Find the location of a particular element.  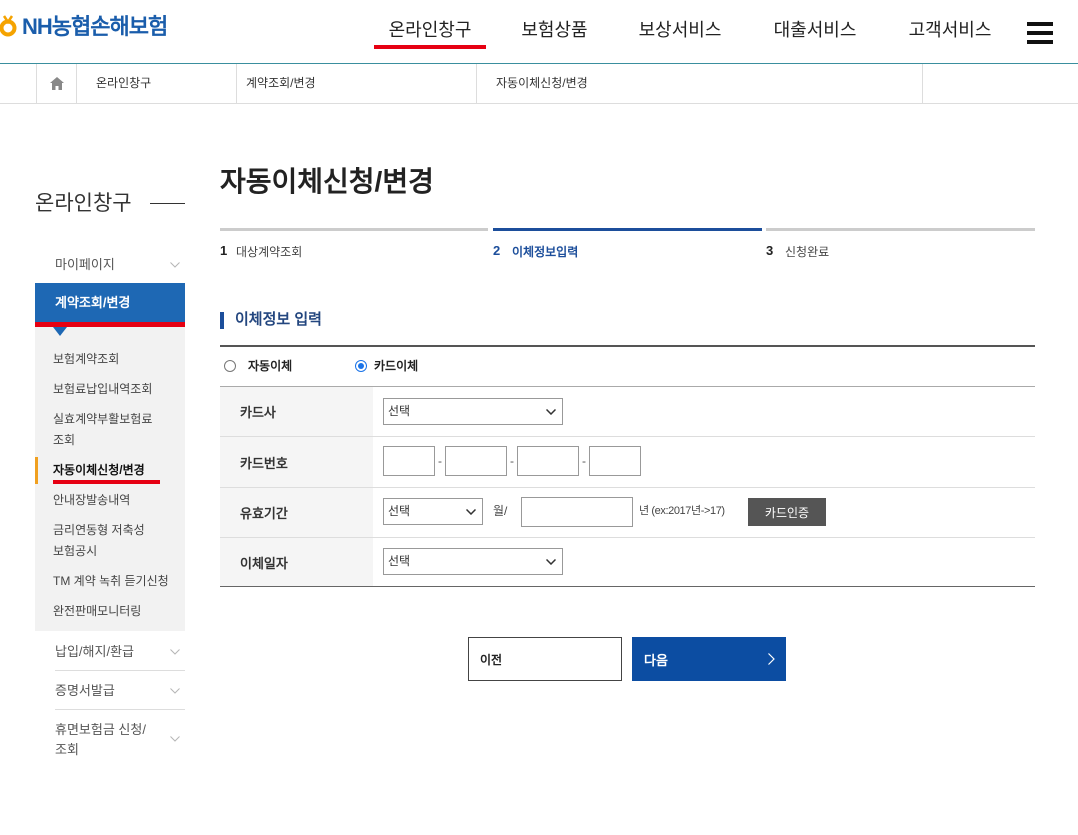

breadcrumb-item-online-window: 온라인창구 is located at coordinates (156, 83).